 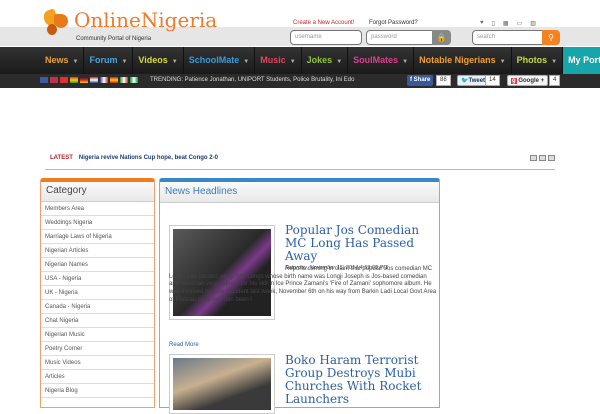 I want to click on nav-item-videos: Videos ▼, so click(x=158, y=60).